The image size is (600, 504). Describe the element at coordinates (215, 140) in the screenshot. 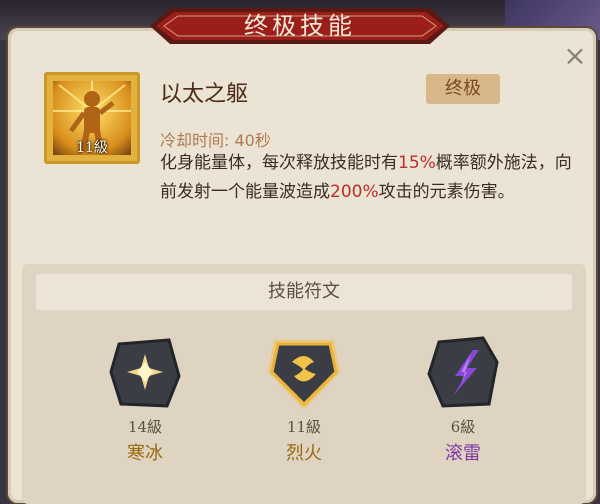

I see `cooldown-text: 冷却时间: 40秒` at that location.